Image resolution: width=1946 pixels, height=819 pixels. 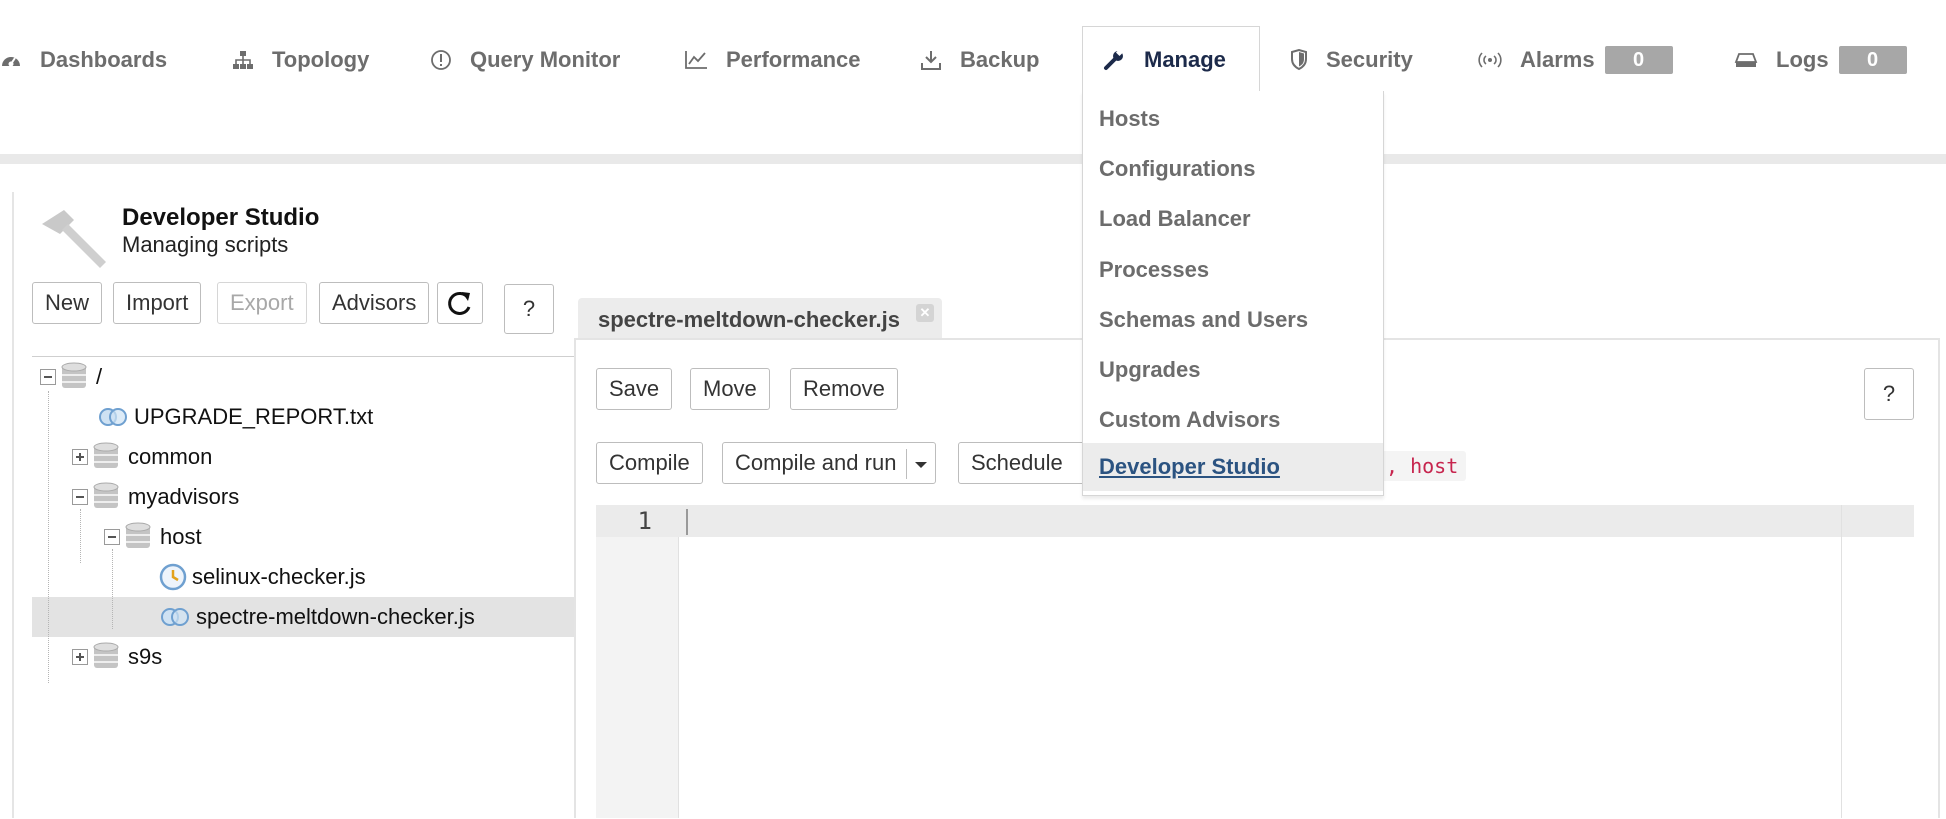 What do you see at coordinates (441, 60) in the screenshot?
I see `info-circle-icon` at bounding box center [441, 60].